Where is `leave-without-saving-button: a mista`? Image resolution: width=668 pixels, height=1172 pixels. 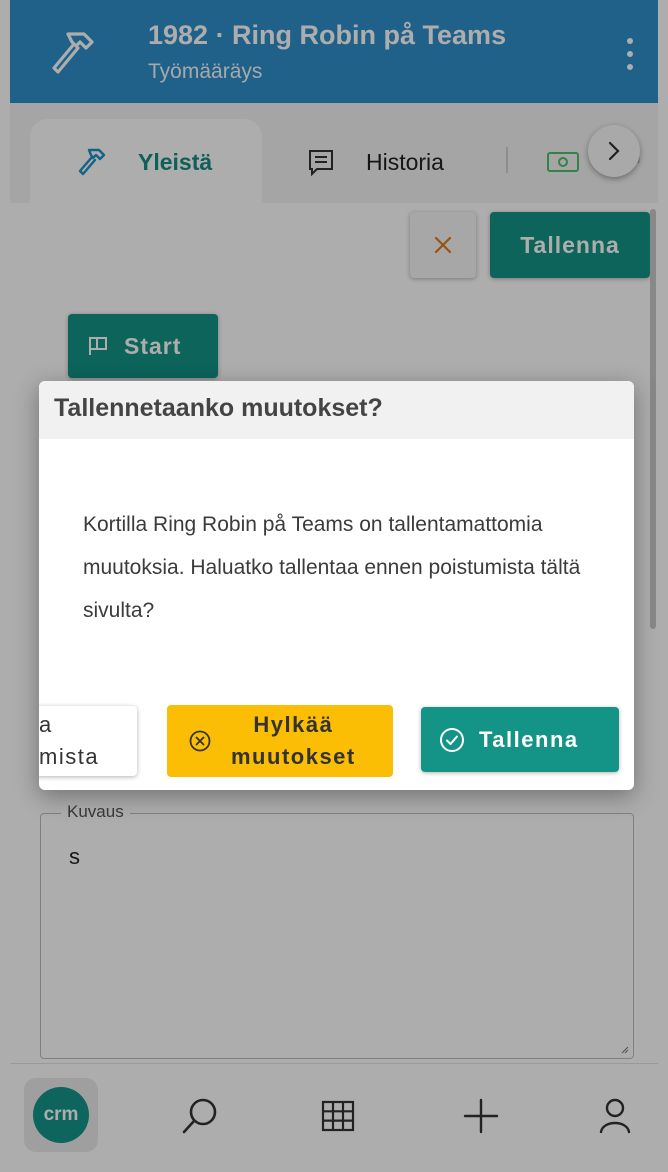
leave-without-saving-button: a mista is located at coordinates (88, 741).